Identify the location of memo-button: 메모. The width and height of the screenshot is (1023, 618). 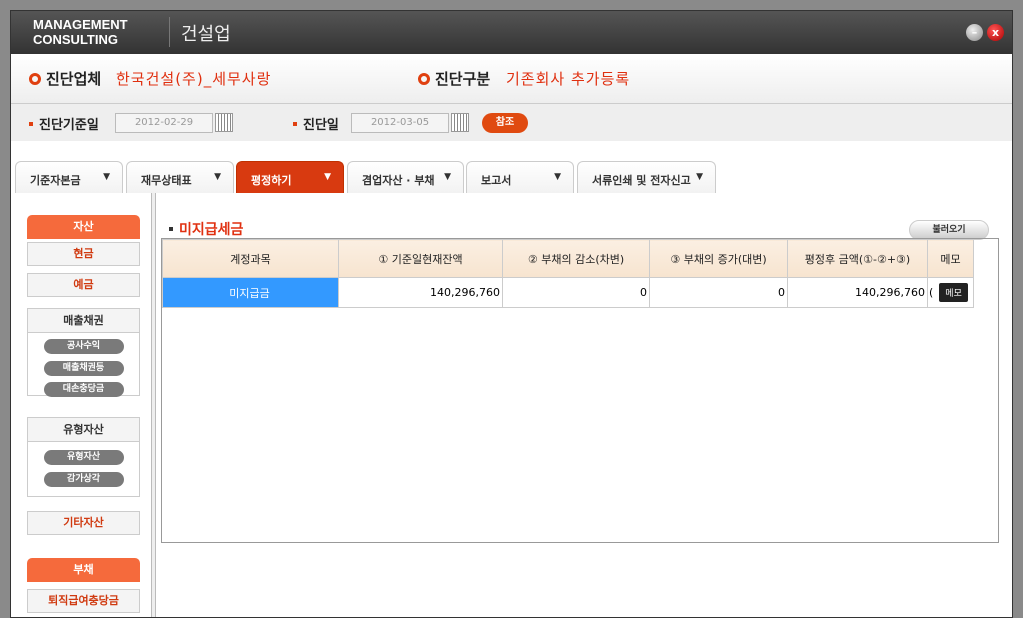
(953, 292).